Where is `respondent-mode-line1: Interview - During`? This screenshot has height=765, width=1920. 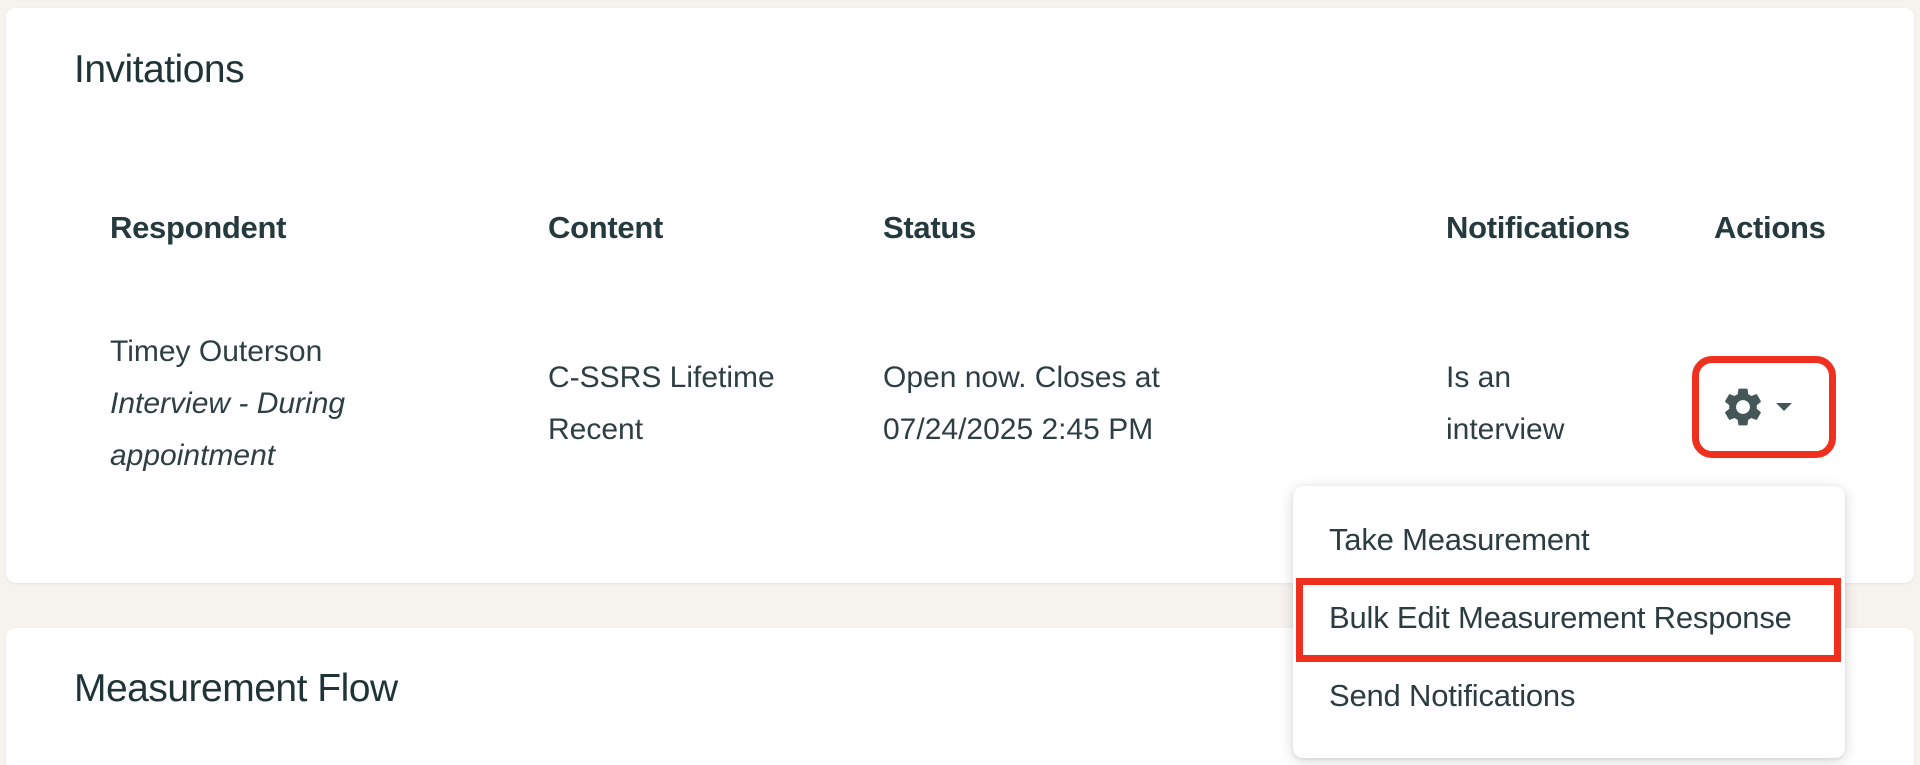
respondent-mode-line1: Interview - During is located at coordinates (228, 403).